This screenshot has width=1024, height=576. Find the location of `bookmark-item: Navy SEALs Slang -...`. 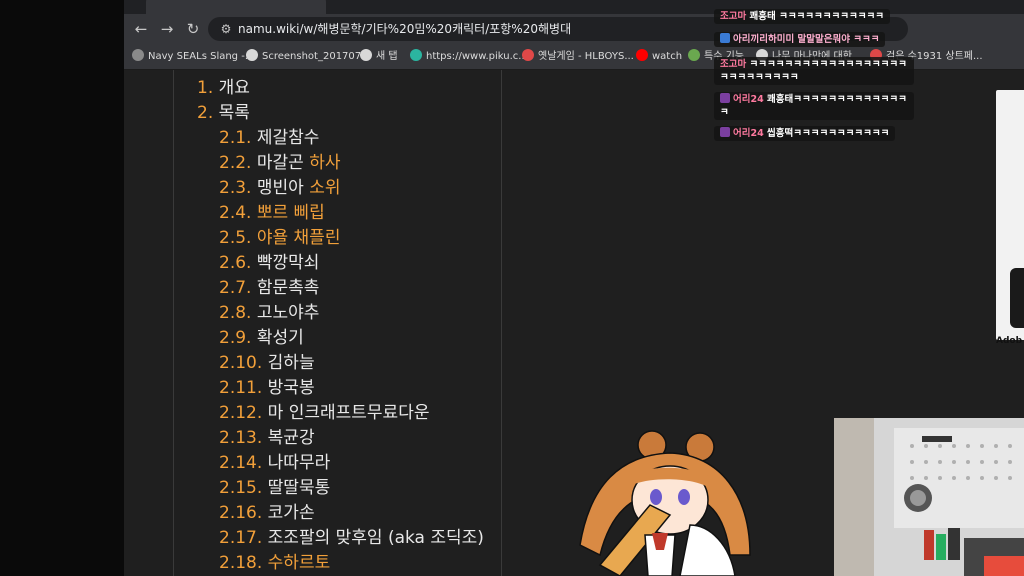

bookmark-item: Navy SEALs Slang -... is located at coordinates (193, 57).